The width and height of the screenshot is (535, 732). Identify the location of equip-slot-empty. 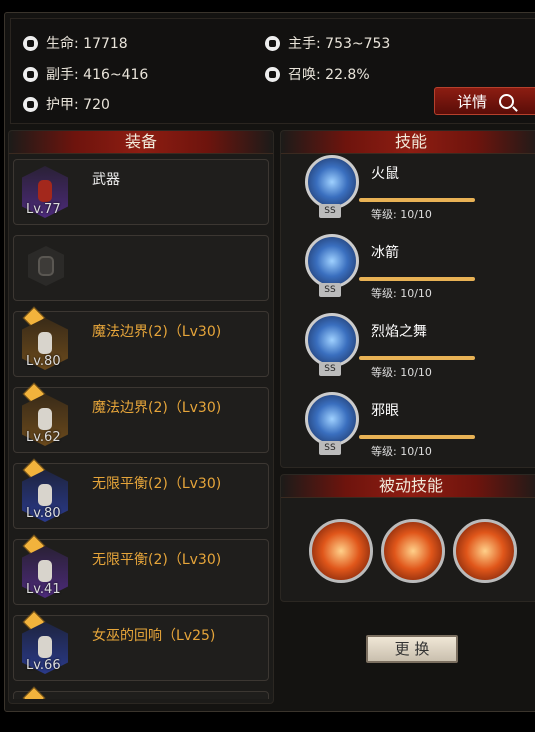
(141, 268).